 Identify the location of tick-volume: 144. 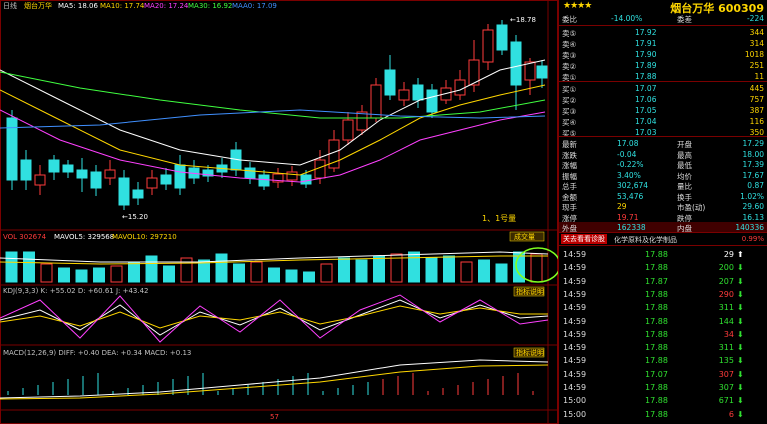
(726, 321).